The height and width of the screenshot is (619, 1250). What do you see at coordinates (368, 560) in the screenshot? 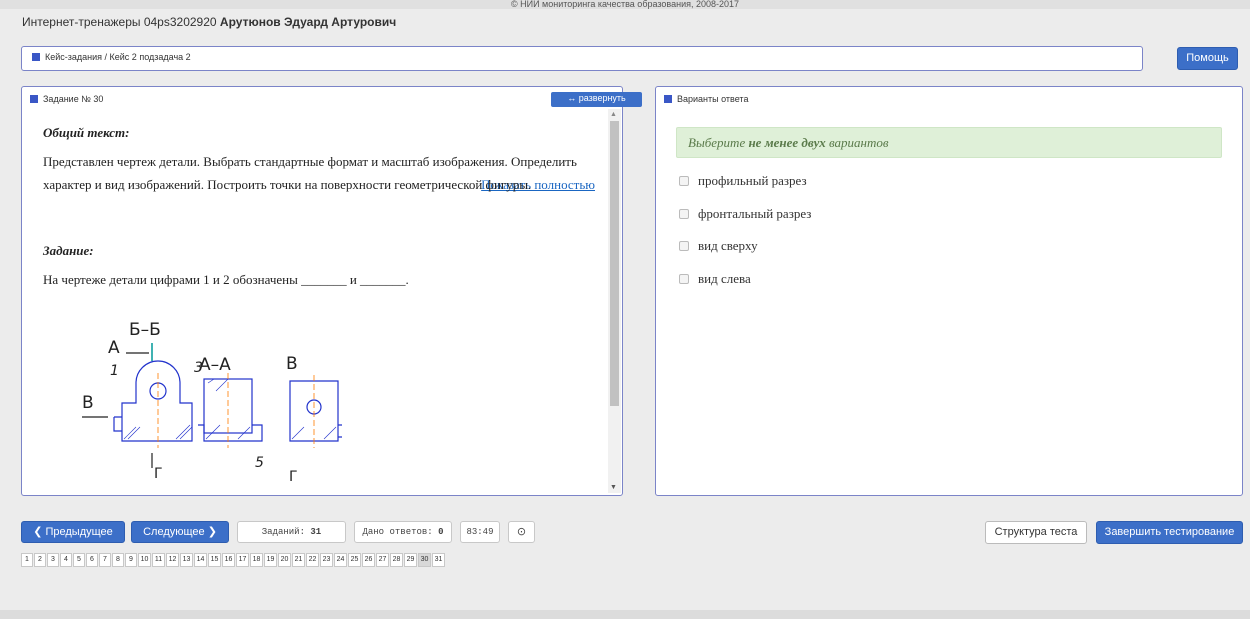
I see `page-button: 26` at bounding box center [368, 560].